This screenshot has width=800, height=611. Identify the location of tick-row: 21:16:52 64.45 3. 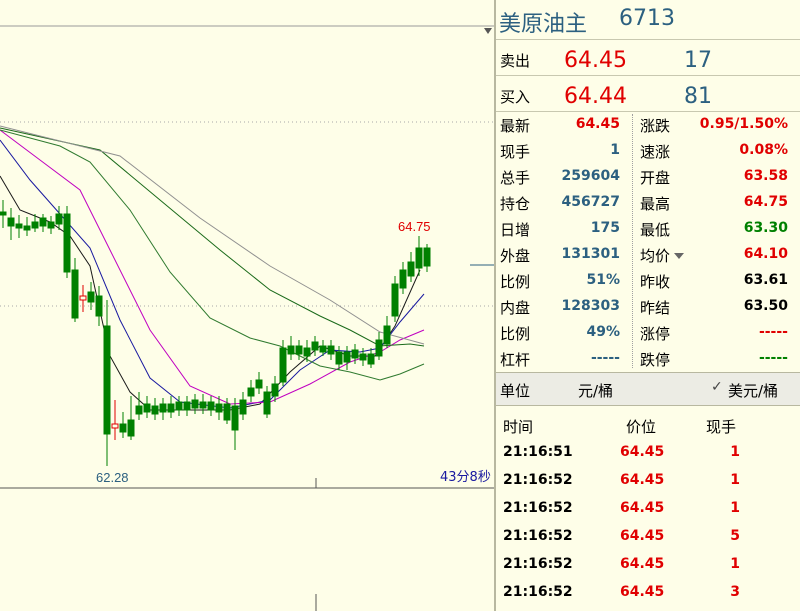
(648, 592).